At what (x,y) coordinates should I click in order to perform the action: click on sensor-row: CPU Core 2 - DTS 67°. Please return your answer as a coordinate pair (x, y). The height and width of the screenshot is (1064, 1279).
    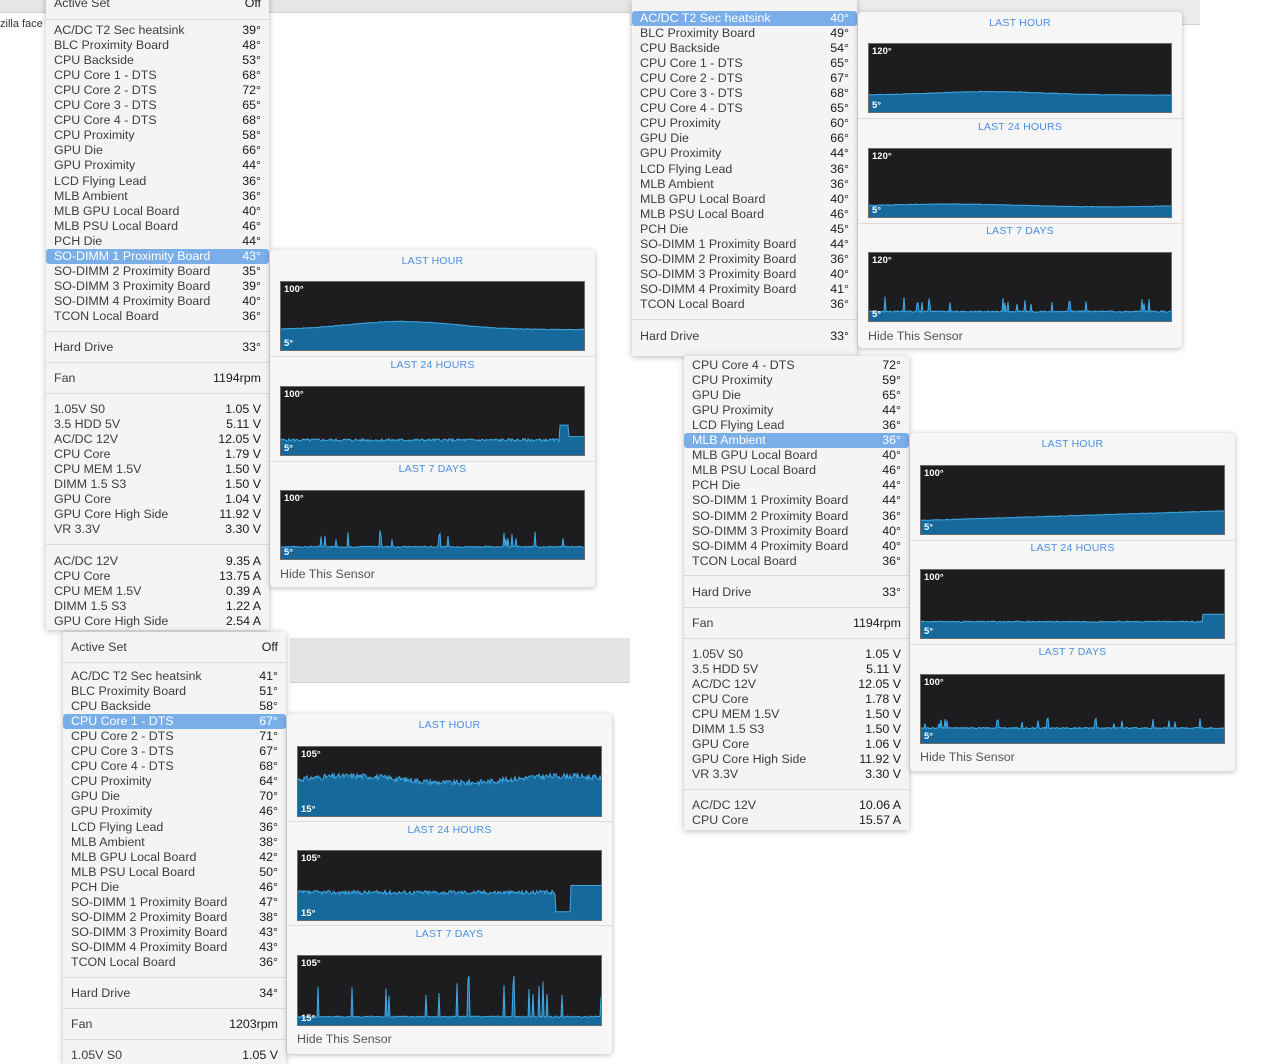
    Looking at the image, I should click on (744, 78).